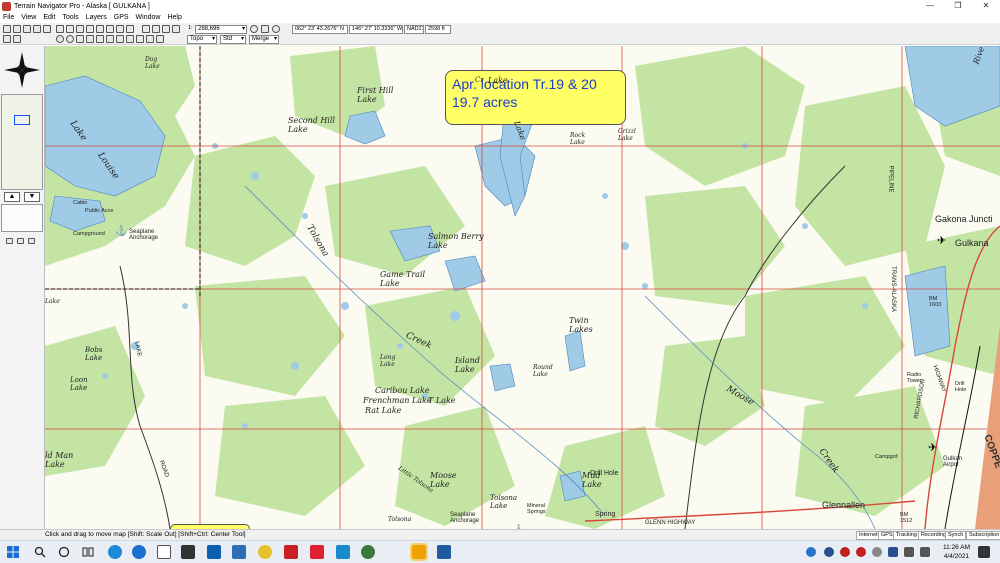 The height and width of the screenshot is (563, 1000). What do you see at coordinates (956, 535) in the screenshot?
I see `synch-indicator: Synch` at bounding box center [956, 535].